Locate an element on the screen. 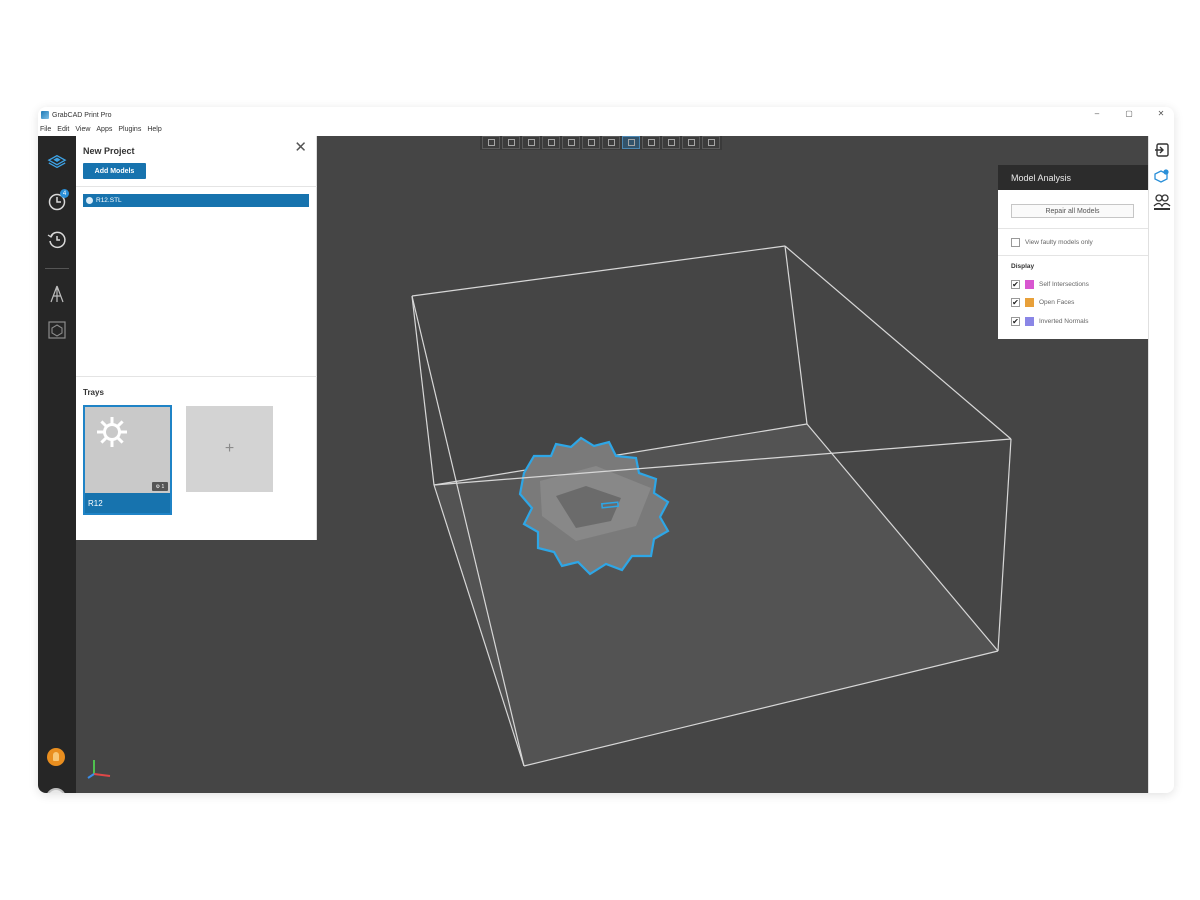 The width and height of the screenshot is (1200, 900). app-logo-icon is located at coordinates (45, 115).